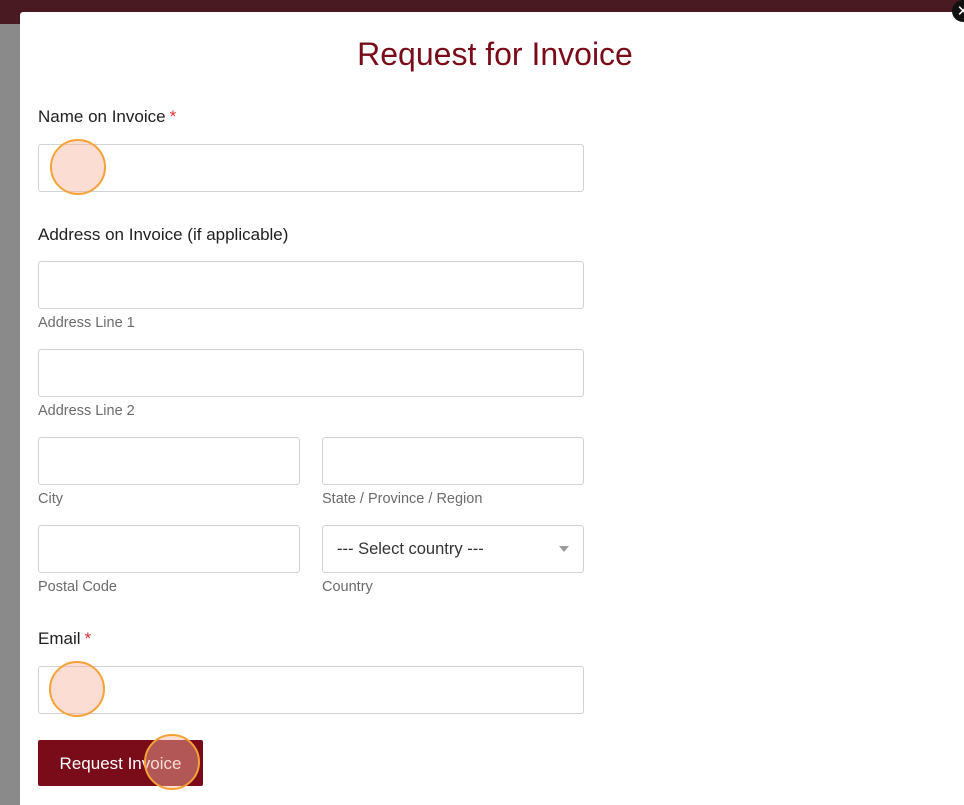  Describe the element at coordinates (402, 499) in the screenshot. I see `state-hint: State / Province / Region` at that location.